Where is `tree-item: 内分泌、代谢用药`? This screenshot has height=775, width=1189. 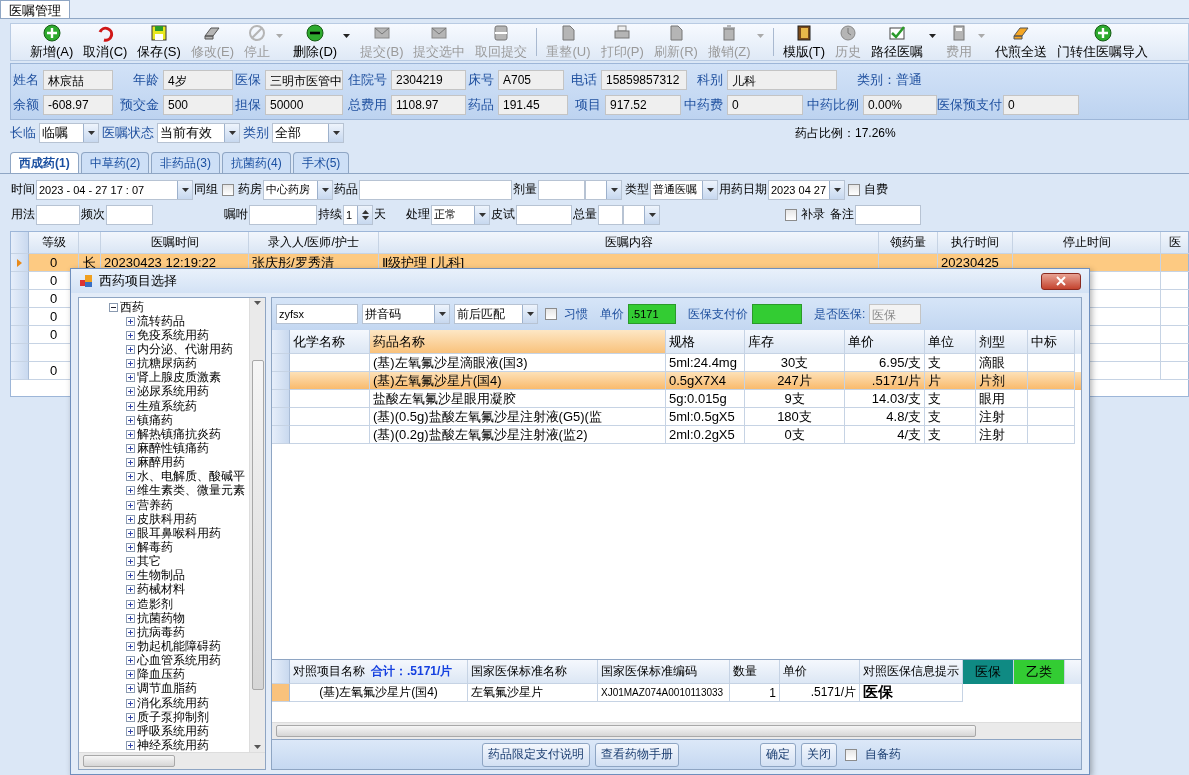
tree-item: 内分泌、代谢用药 is located at coordinates (179, 349).